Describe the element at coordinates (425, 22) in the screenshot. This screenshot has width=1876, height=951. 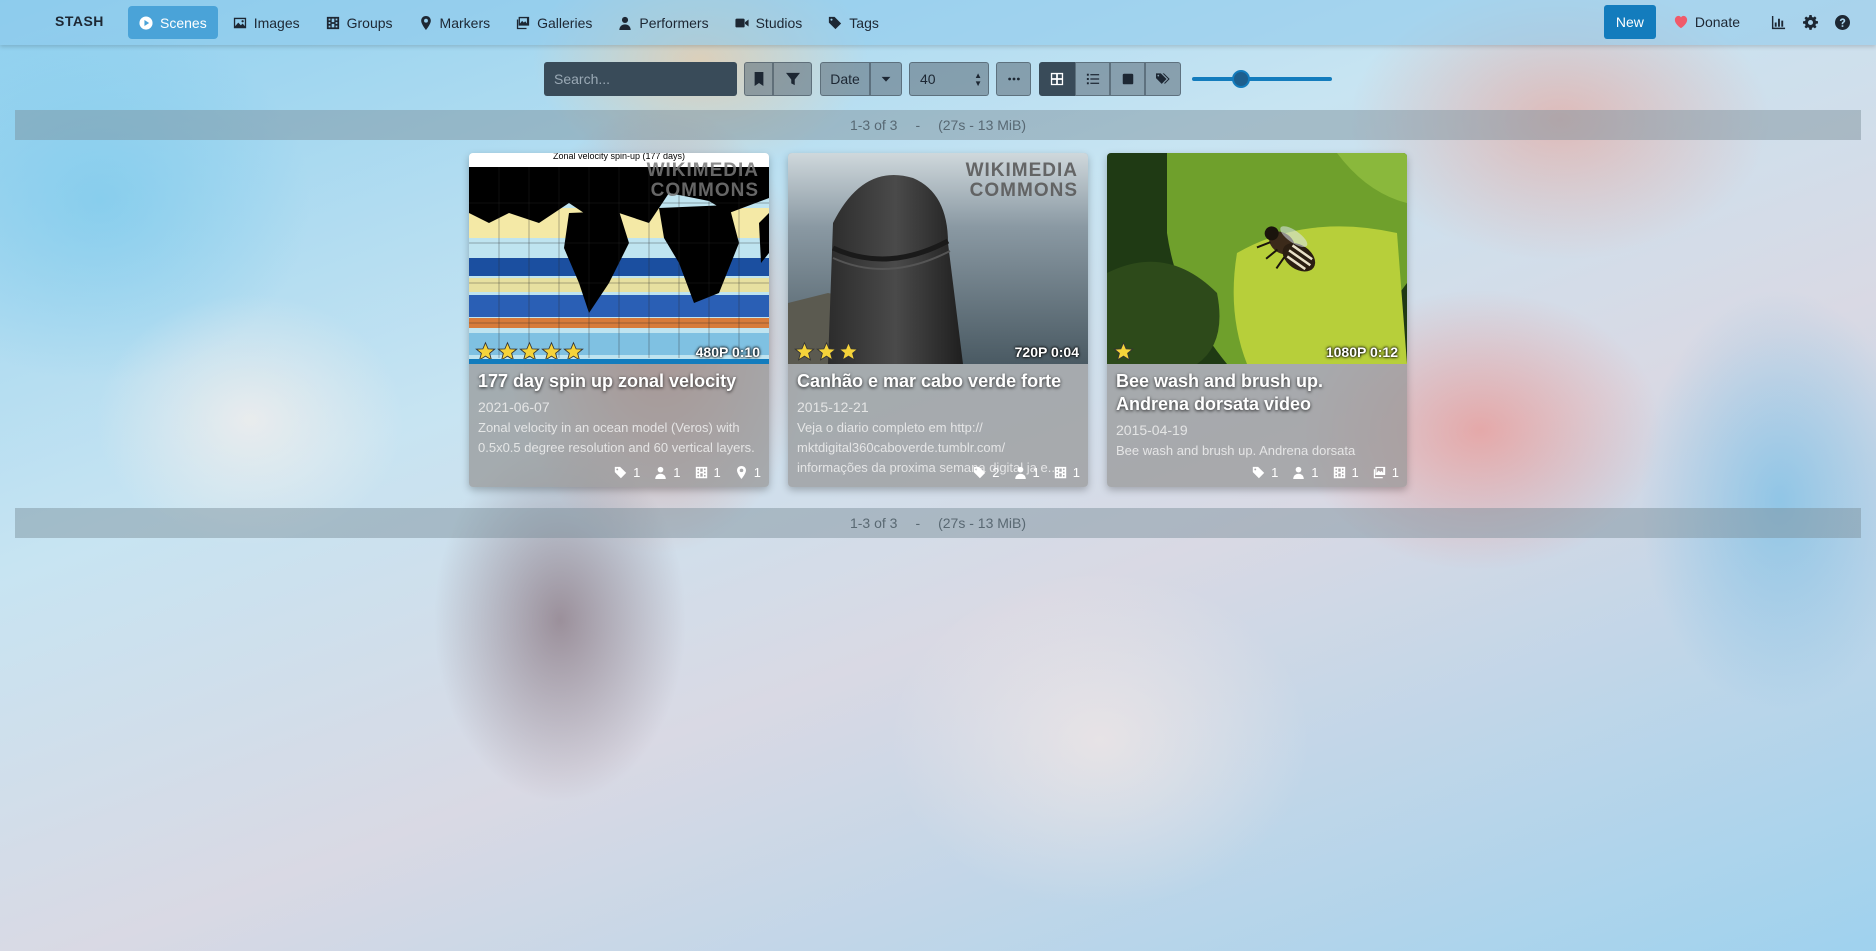
I see `map-marker-icon` at that location.